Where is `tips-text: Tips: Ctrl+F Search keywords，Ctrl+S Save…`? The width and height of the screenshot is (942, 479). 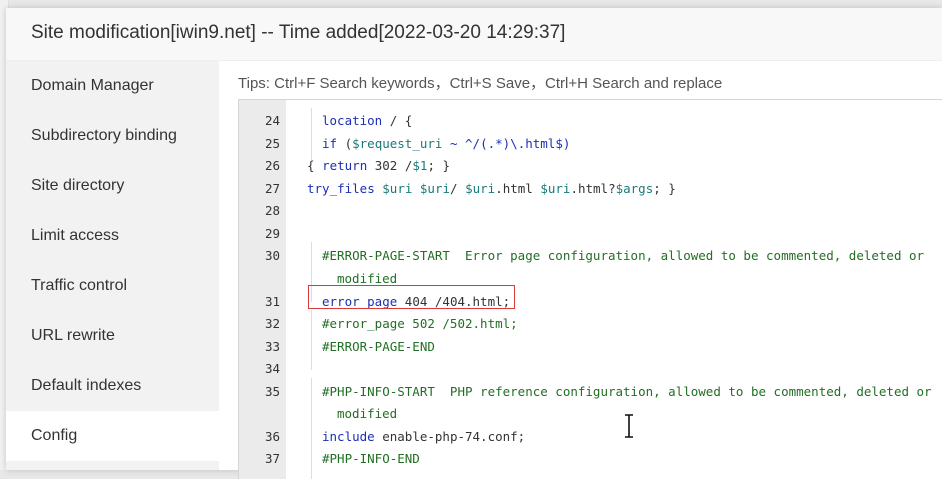
tips-text: Tips: Ctrl+F Search keywords，Ctrl+S Save… is located at coordinates (480, 83).